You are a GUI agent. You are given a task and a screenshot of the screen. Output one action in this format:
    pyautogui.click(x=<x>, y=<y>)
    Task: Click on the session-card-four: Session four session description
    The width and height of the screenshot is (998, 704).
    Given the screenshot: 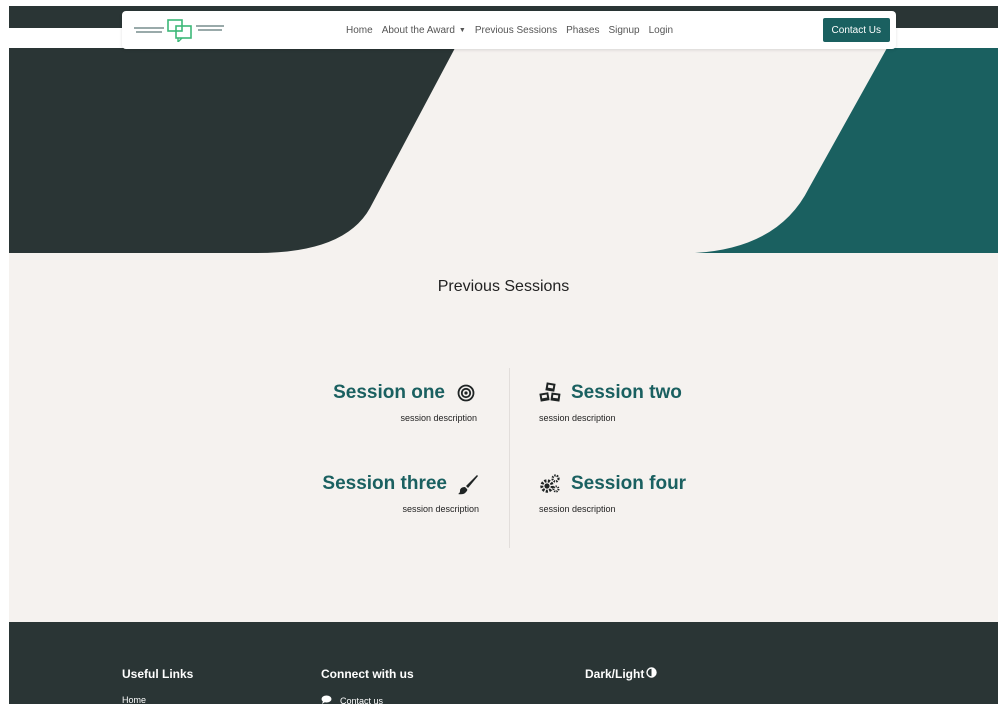 What is the action you would take?
    pyautogui.click(x=689, y=492)
    